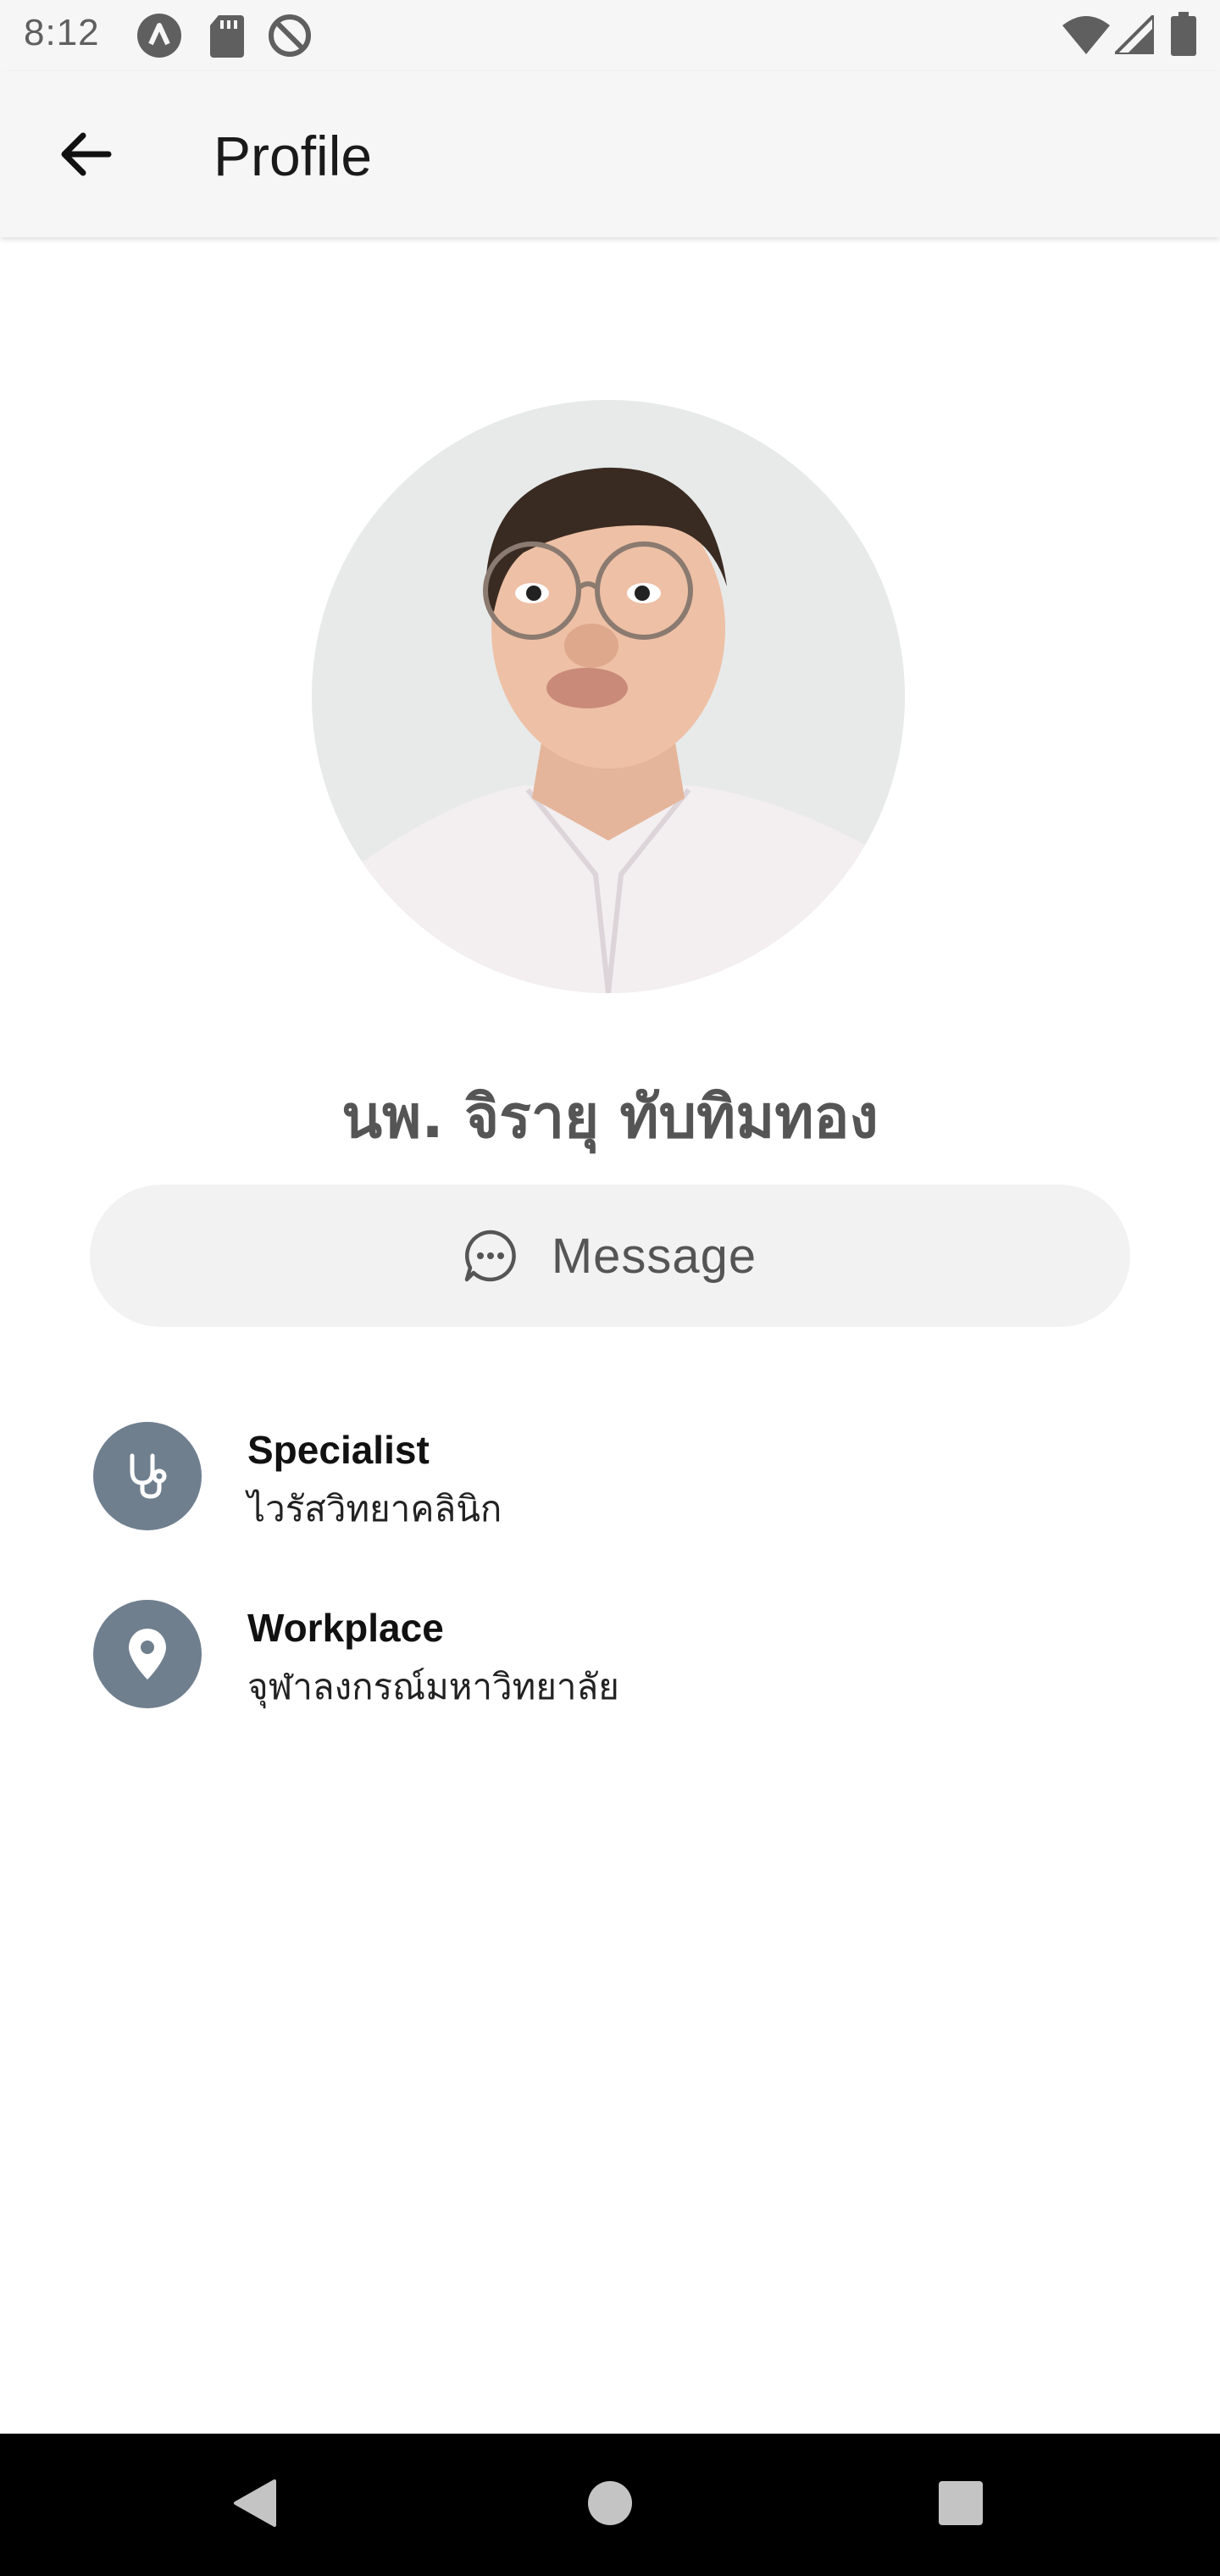  I want to click on back-button, so click(84, 156).